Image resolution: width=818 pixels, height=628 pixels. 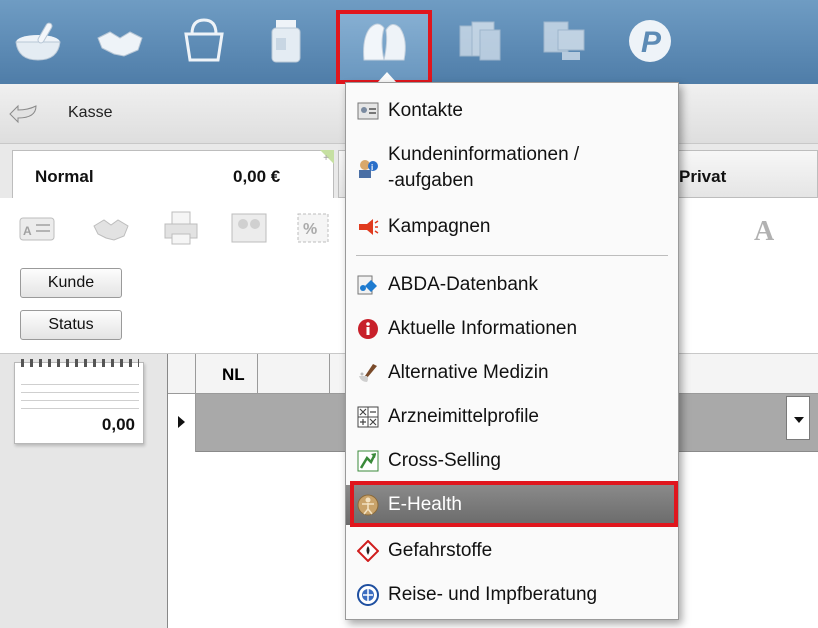 What do you see at coordinates (703, 176) in the screenshot?
I see `tab-privat-label: Privat` at bounding box center [703, 176].